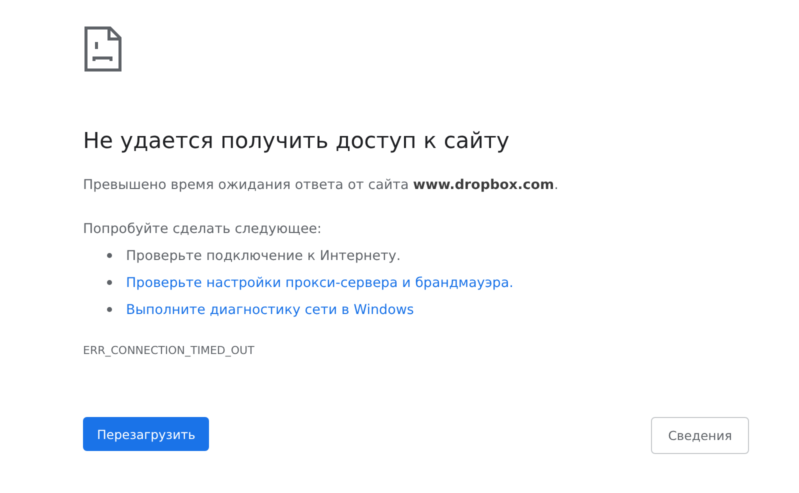 The image size is (799, 493). Describe the element at coordinates (270, 310) in the screenshot. I see `suggestion-link: Выполните диагностику сети в Windows` at that location.